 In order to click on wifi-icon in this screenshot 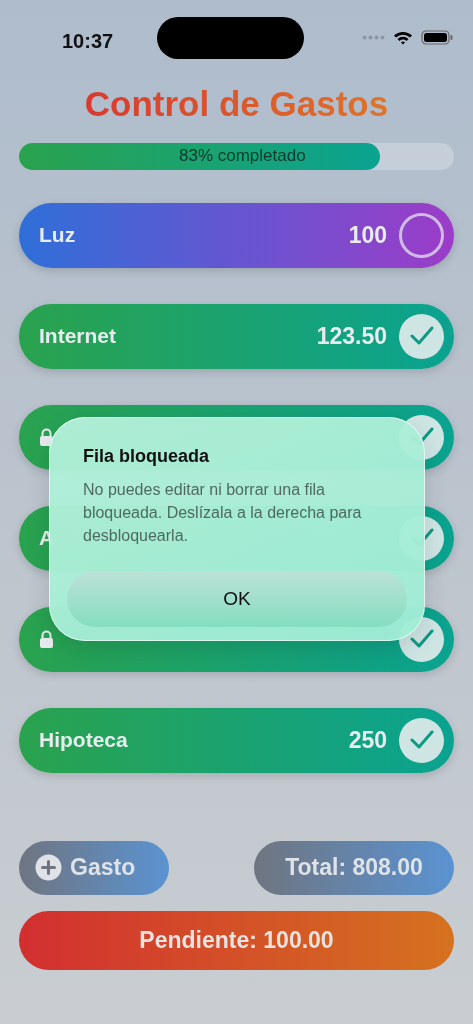, I will do `click(403, 37)`.